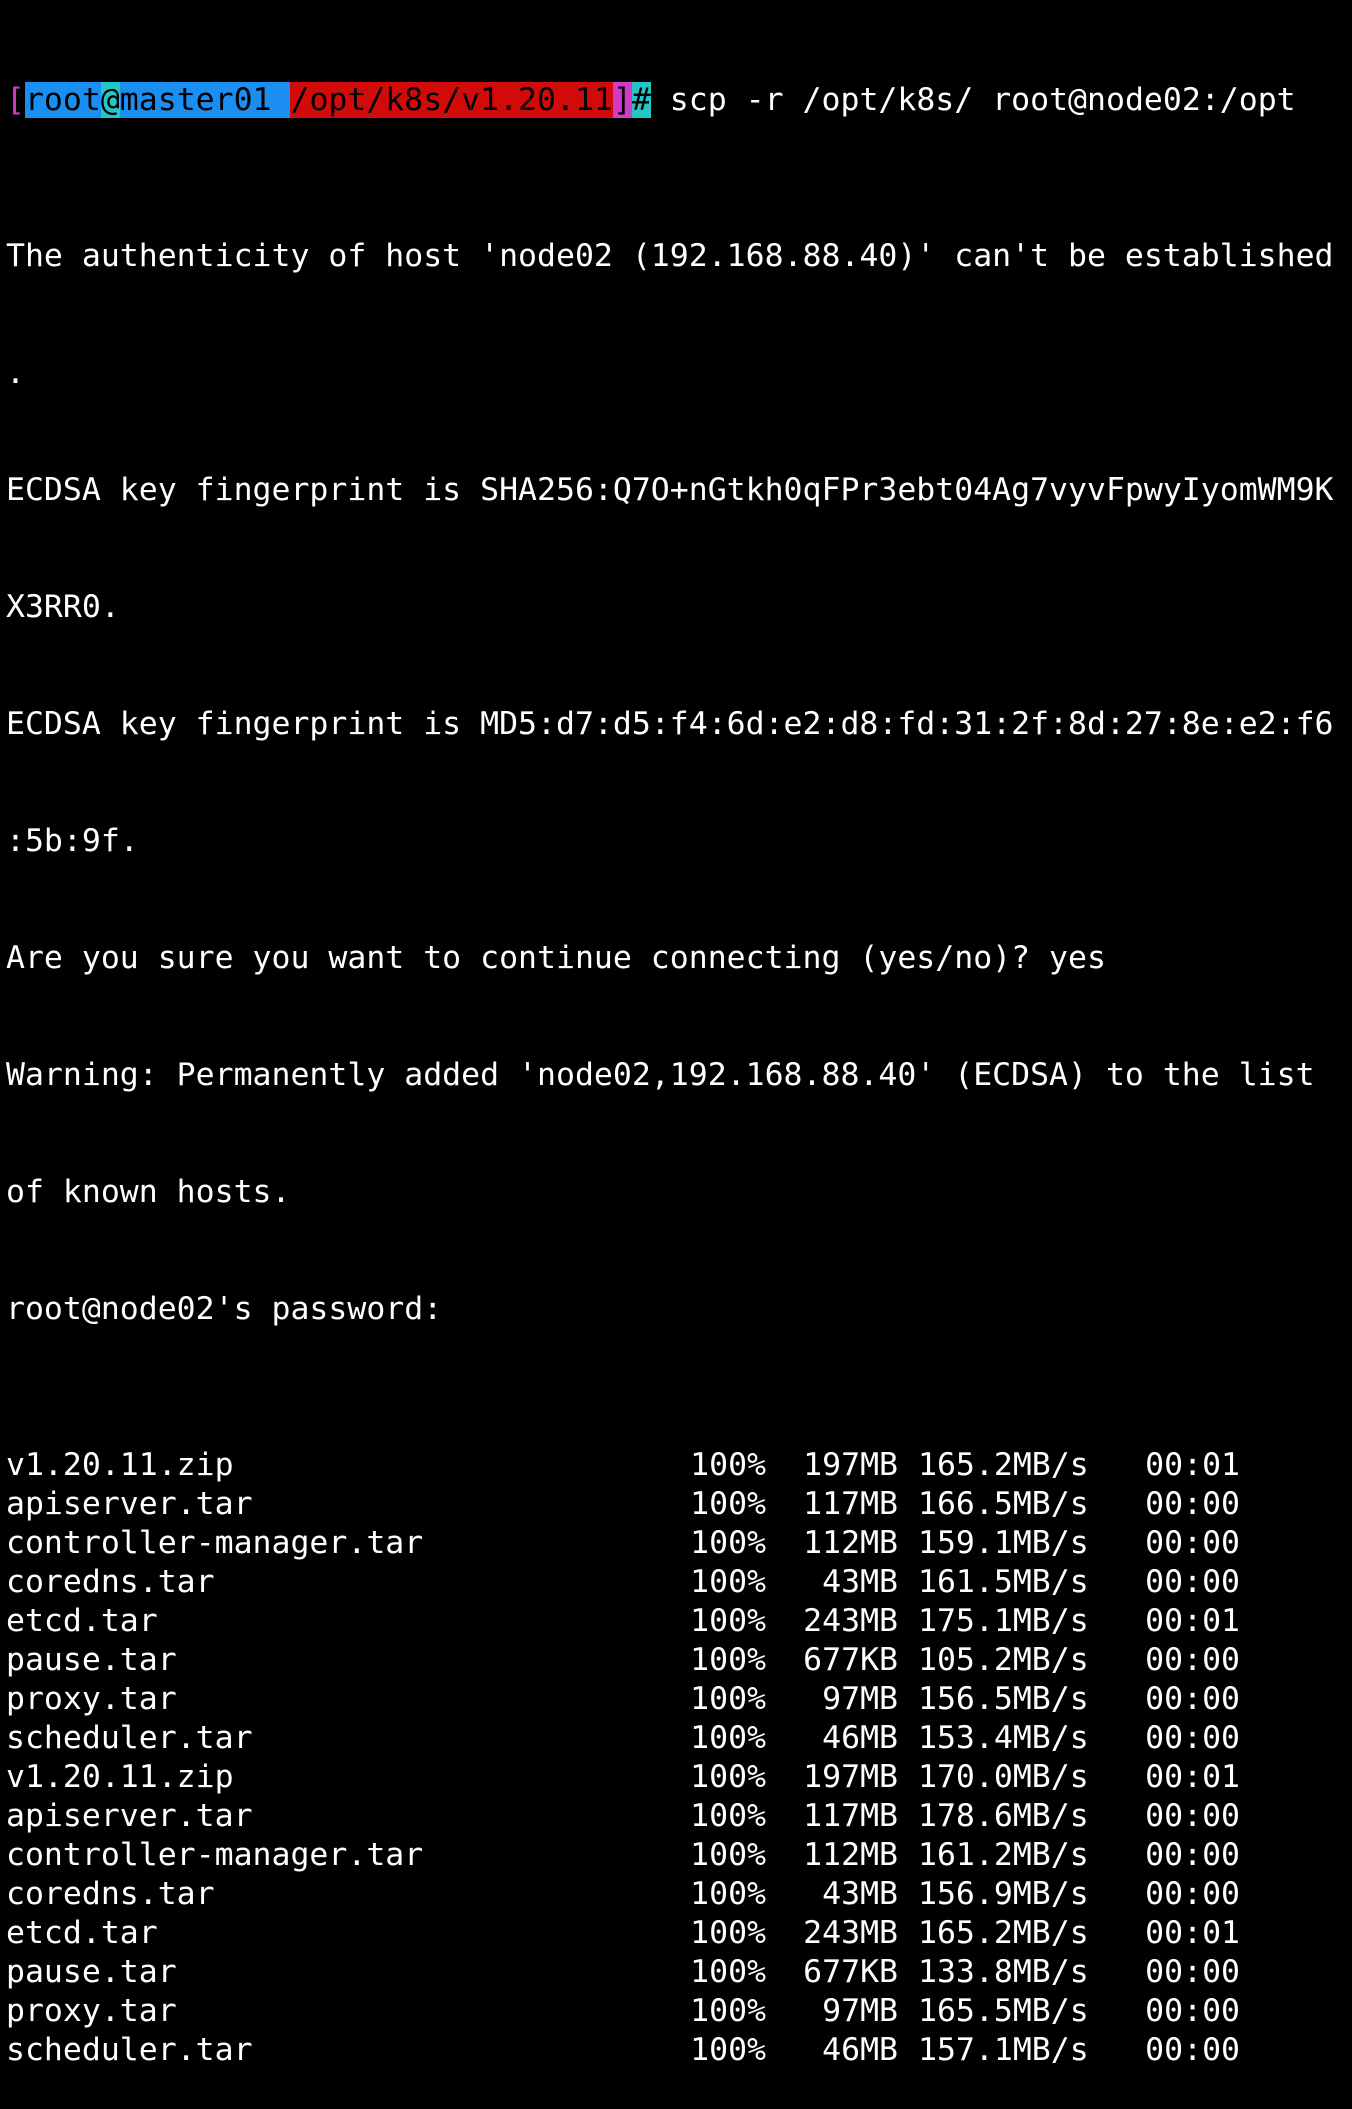 Image resolution: width=1352 pixels, height=2109 pixels. Describe the element at coordinates (91, 2011) in the screenshot. I see `file-name: proxy.tar` at that location.